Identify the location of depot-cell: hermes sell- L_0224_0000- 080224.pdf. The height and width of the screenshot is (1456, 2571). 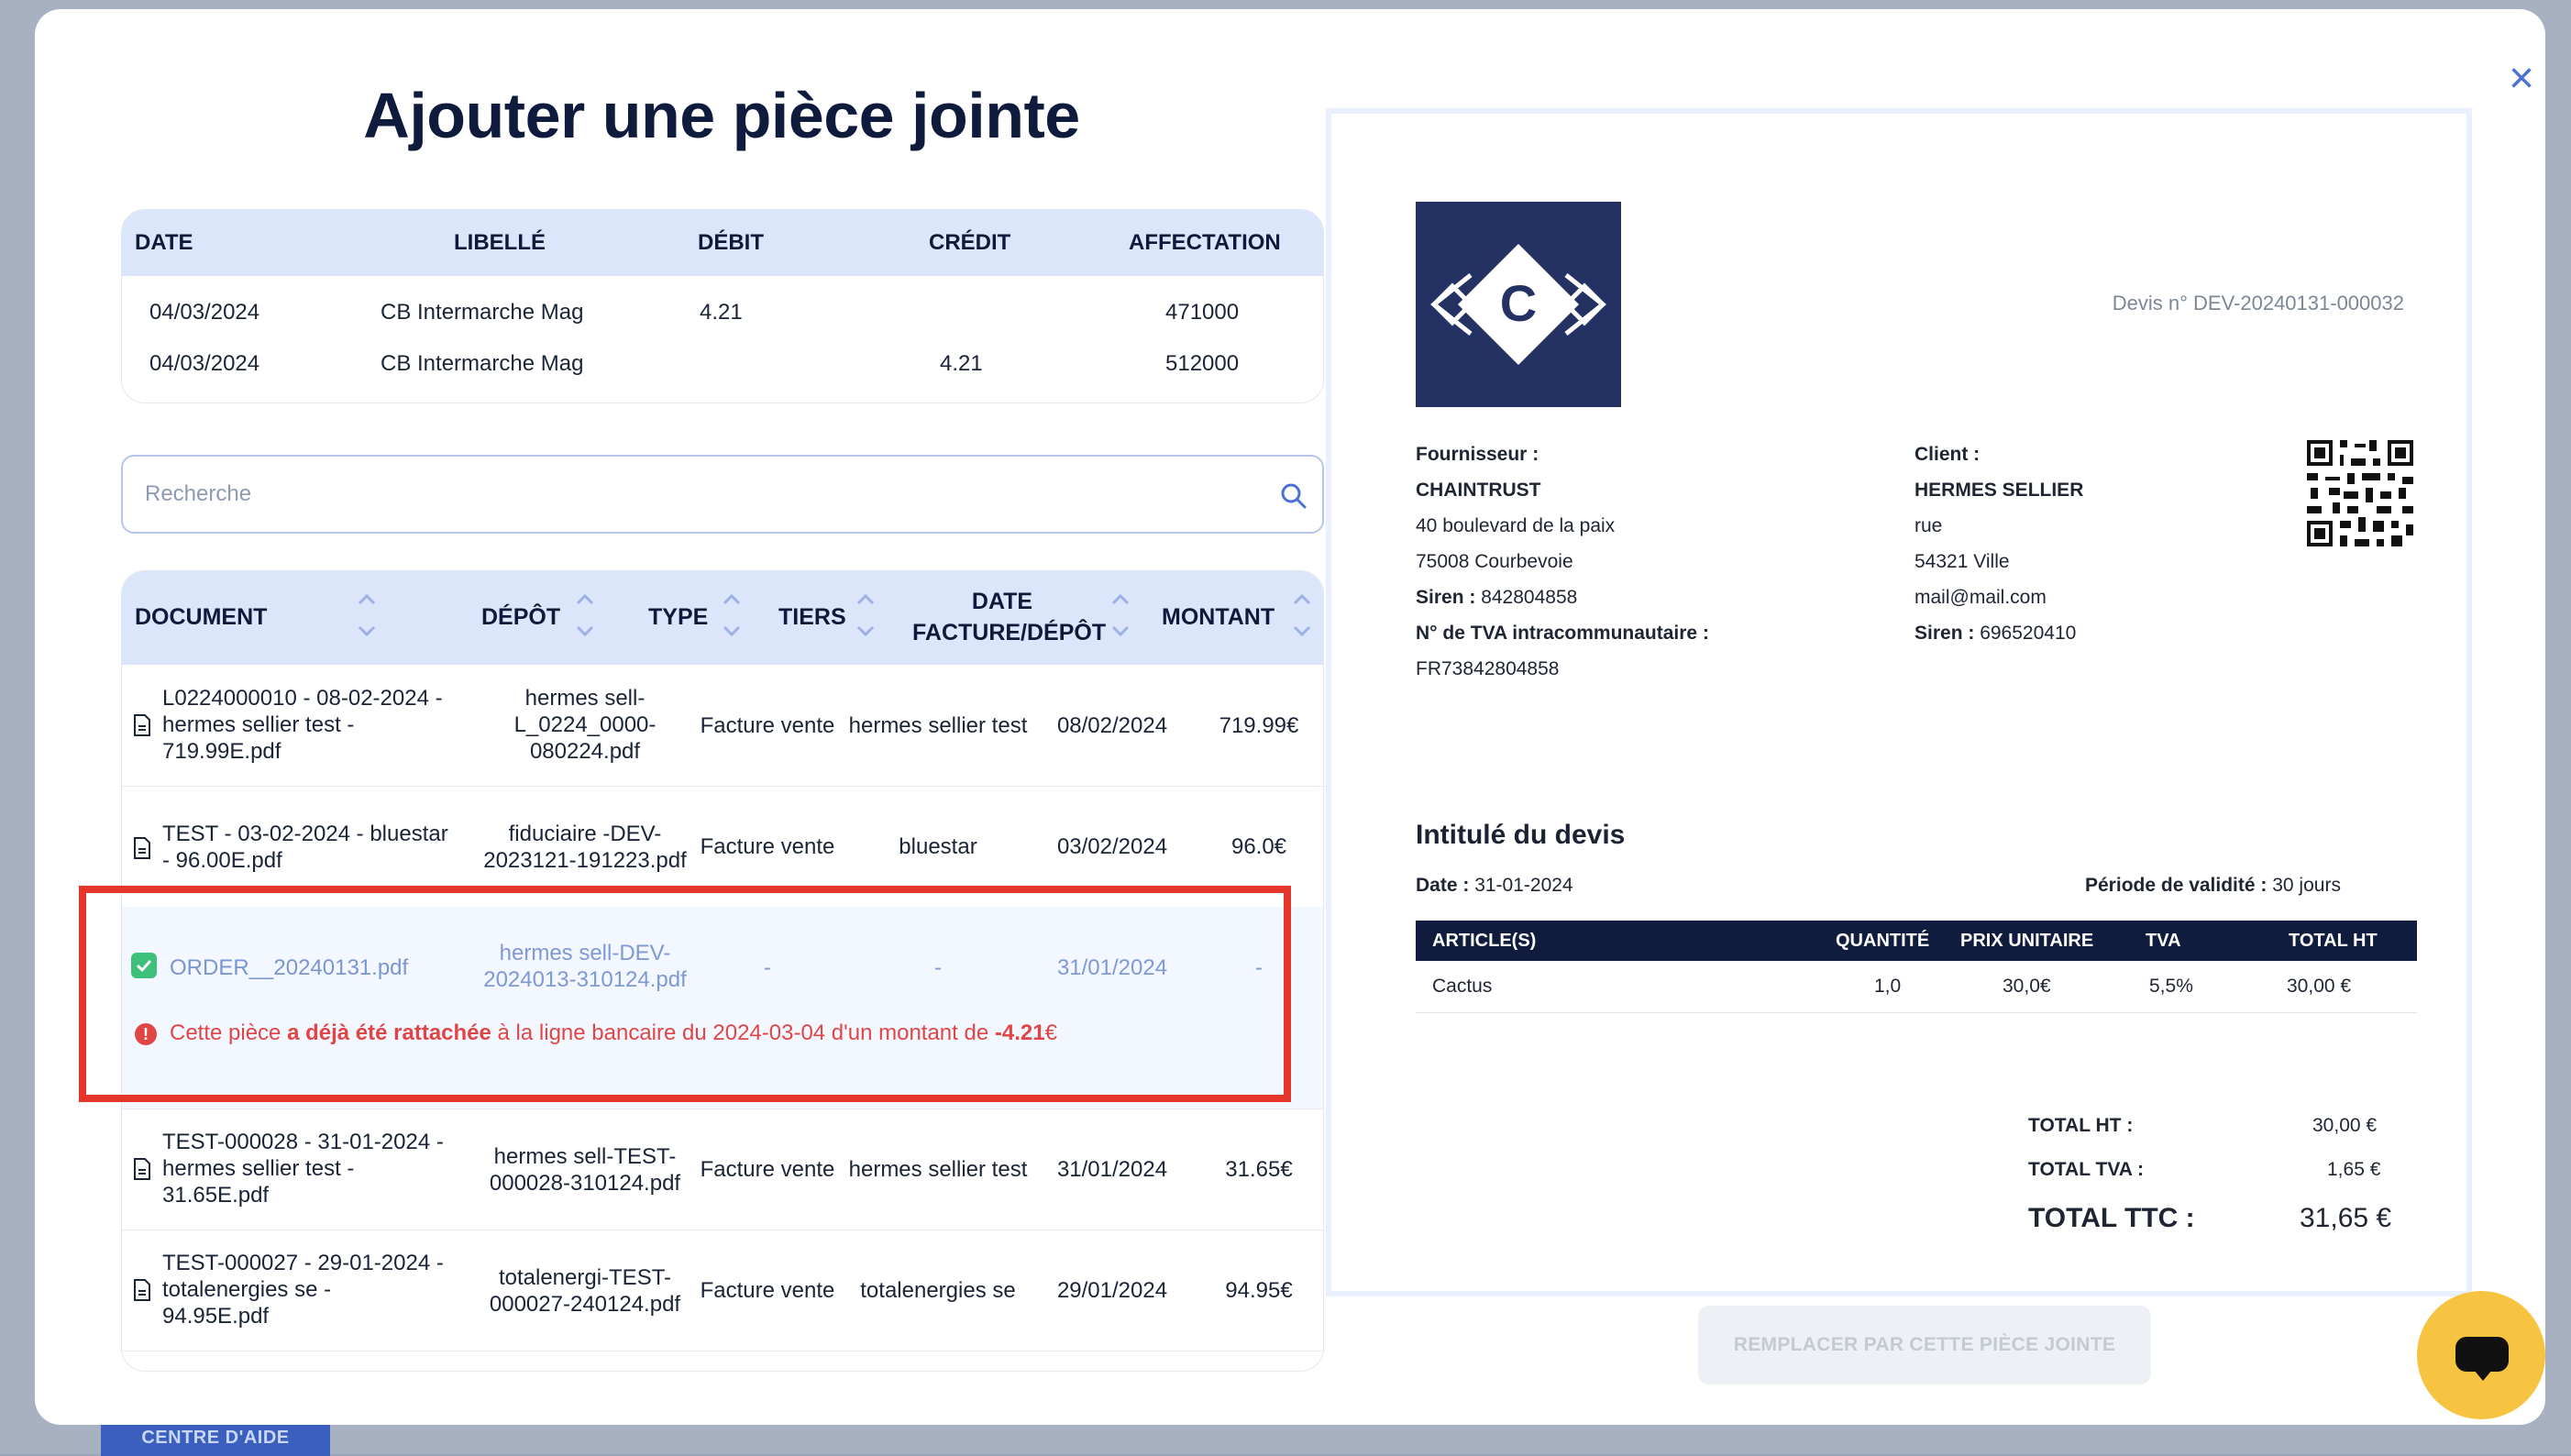
(585, 725).